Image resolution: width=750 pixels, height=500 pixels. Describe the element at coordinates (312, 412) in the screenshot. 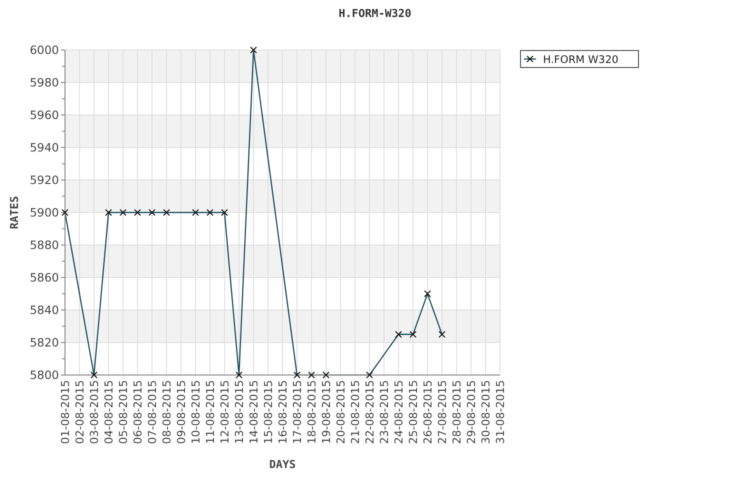

I see `x-tick-label: 18-08-2015` at that location.